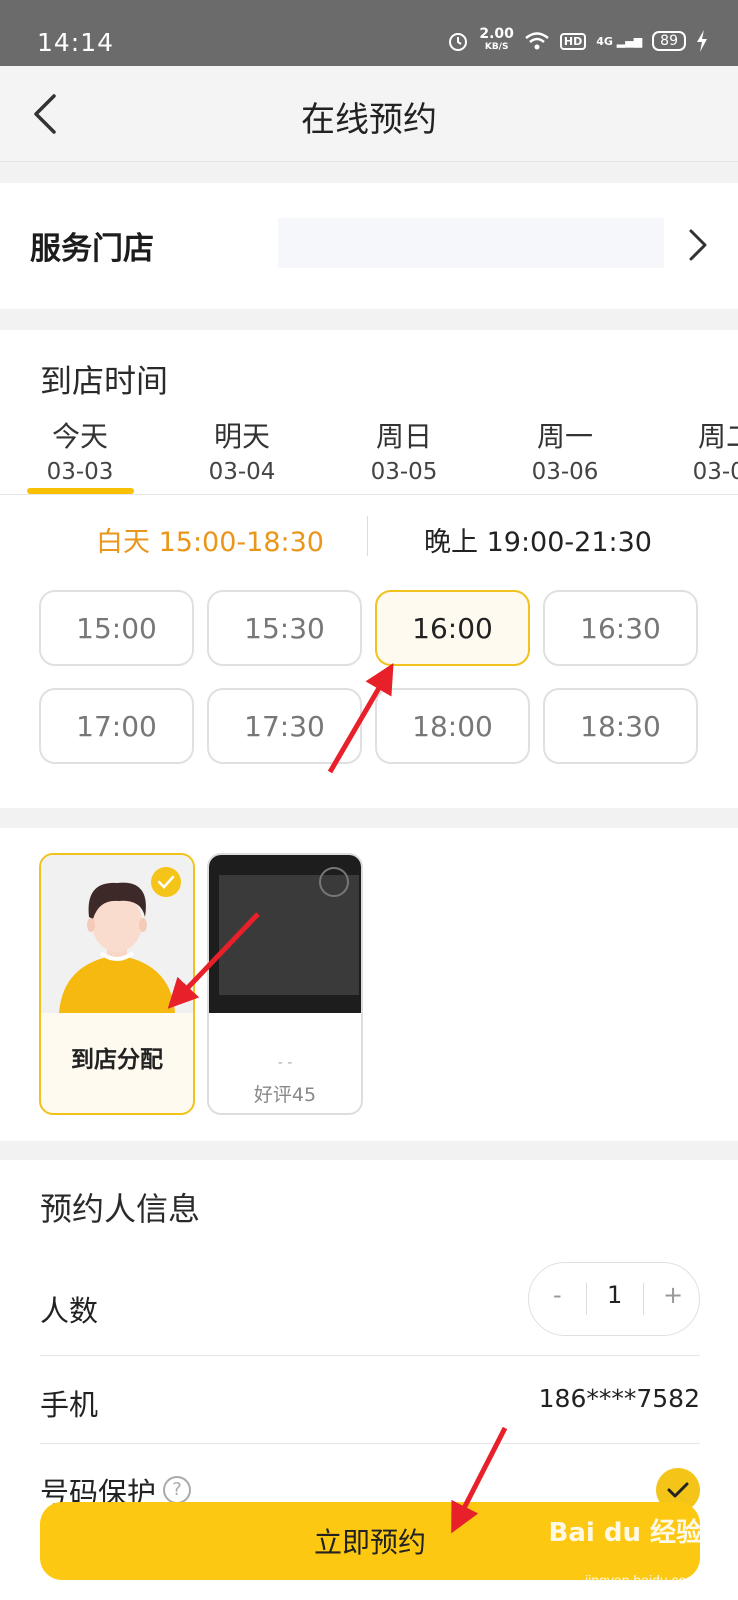  Describe the element at coordinates (285, 1063) in the screenshot. I see `staff-name: - -` at that location.